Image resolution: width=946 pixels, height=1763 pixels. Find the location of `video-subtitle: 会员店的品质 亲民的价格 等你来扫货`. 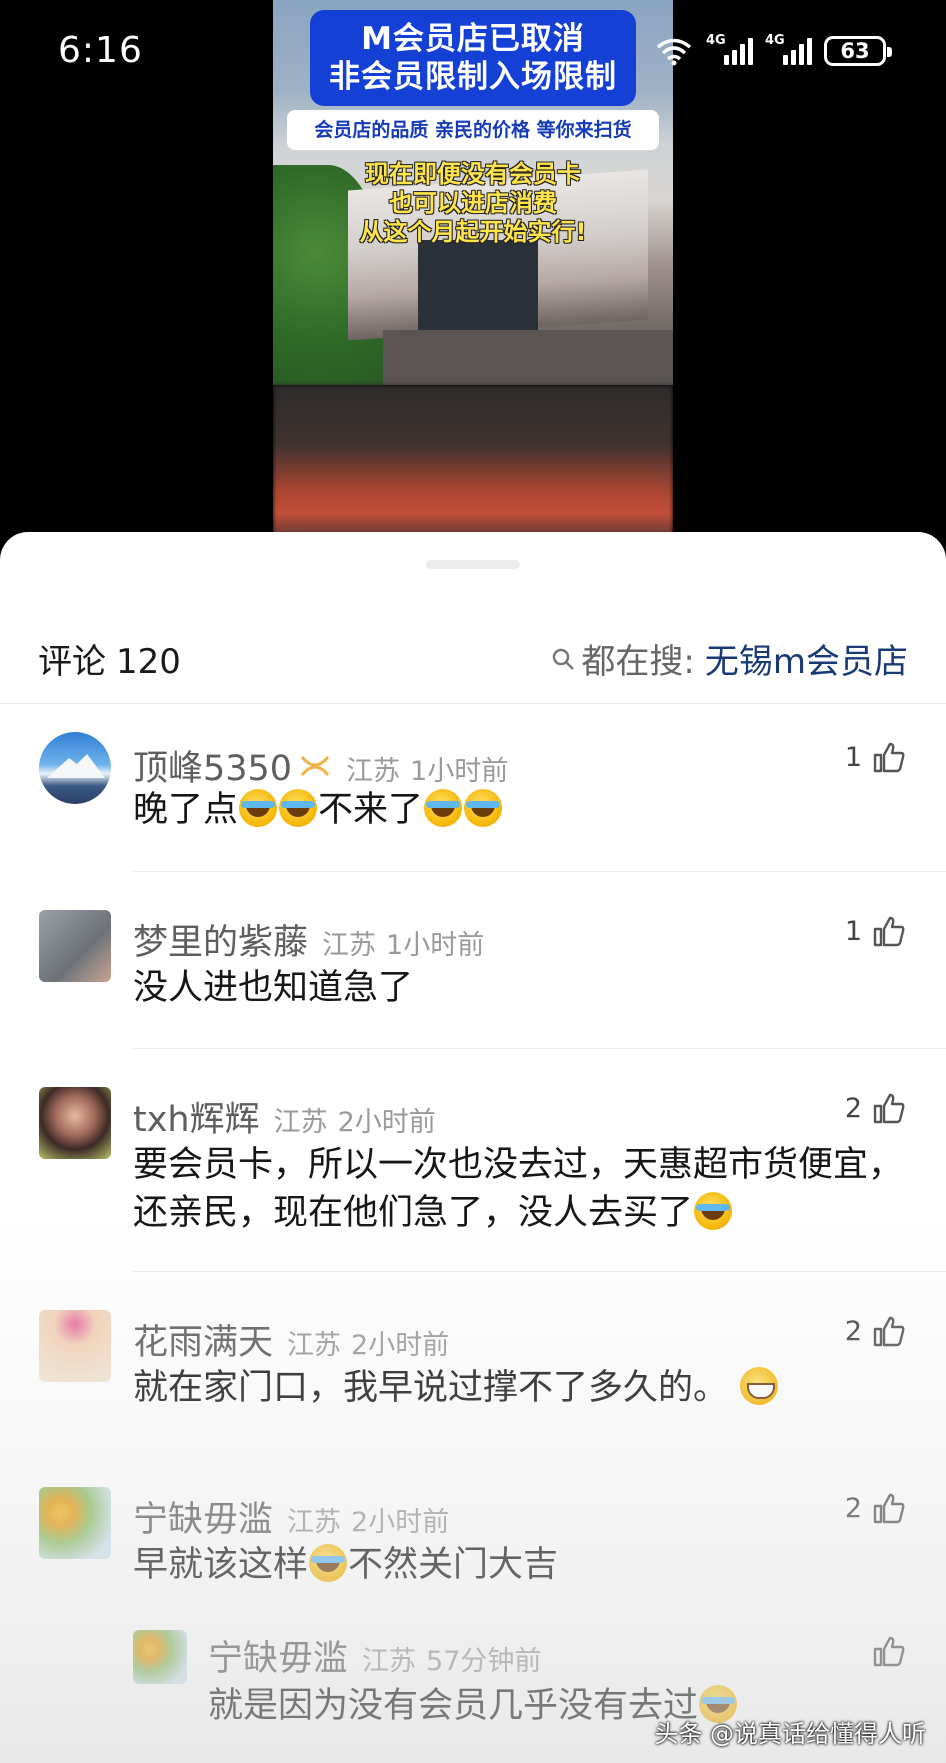

video-subtitle: 会员店的品质 亲民的价格 等你来扫货 is located at coordinates (473, 130).